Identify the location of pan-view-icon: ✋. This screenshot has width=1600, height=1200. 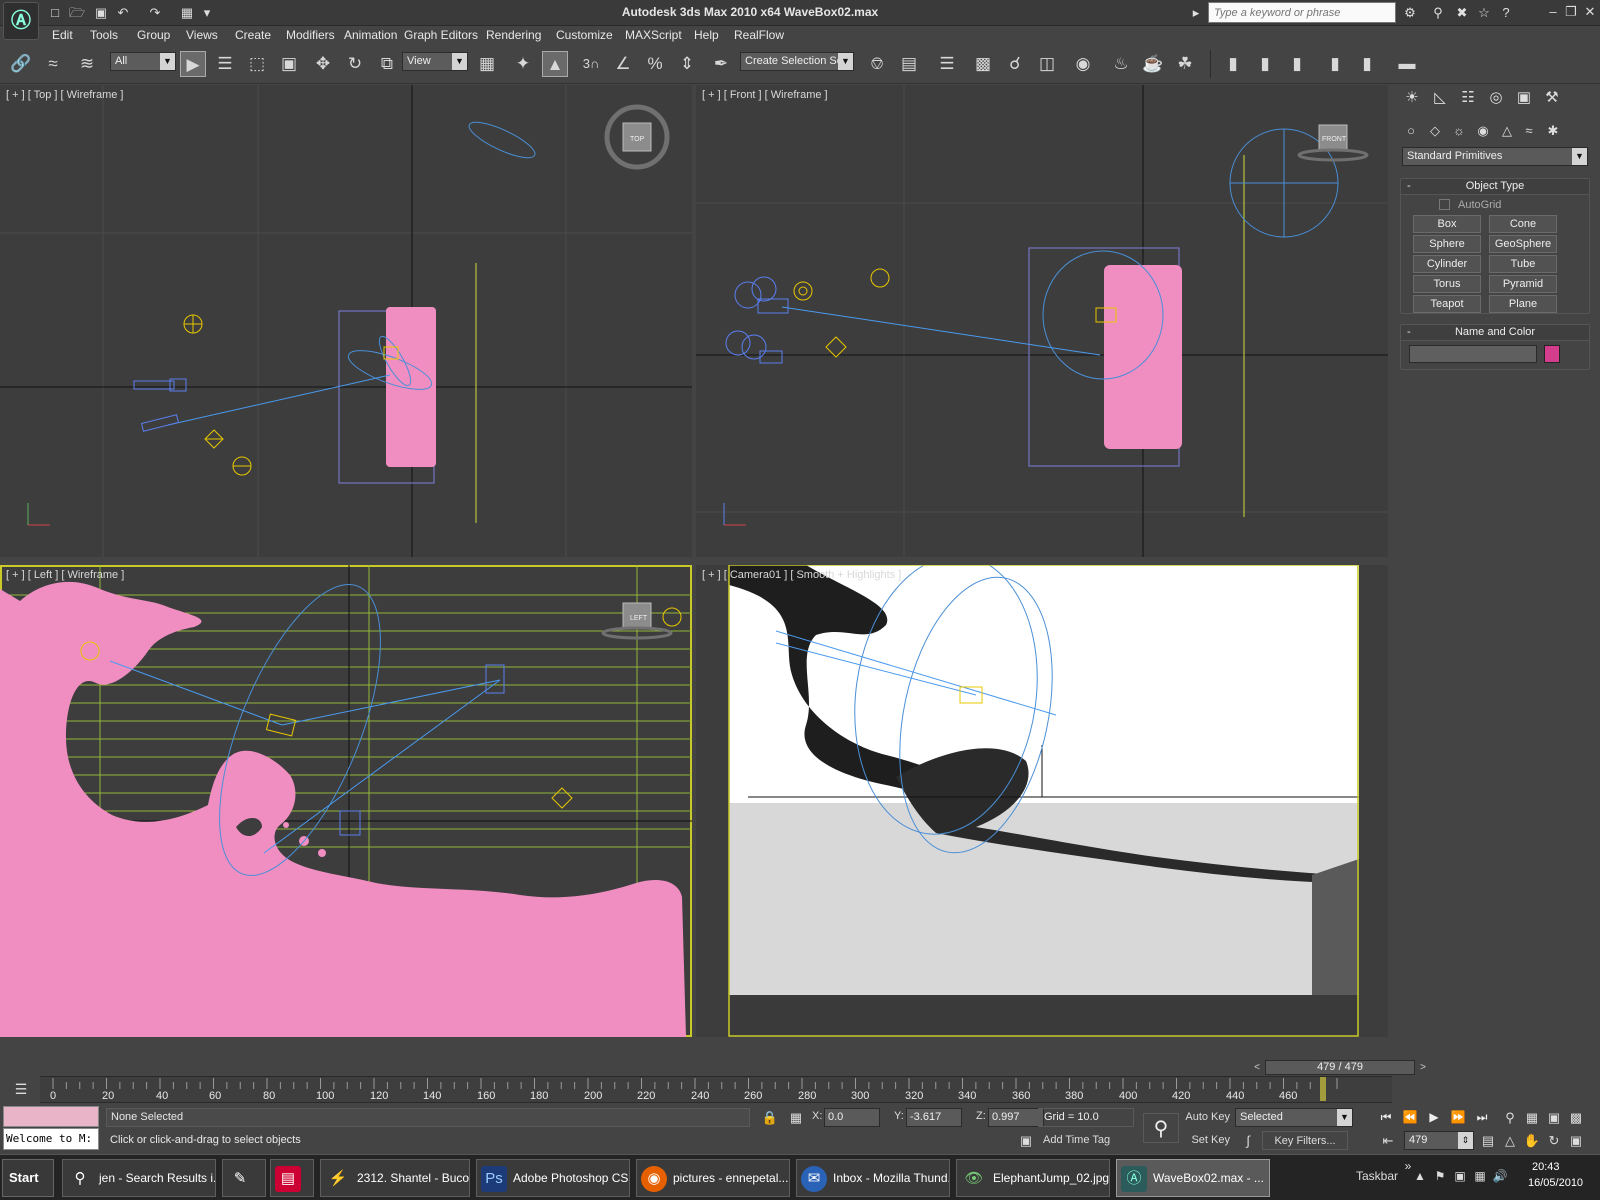
(1532, 1141).